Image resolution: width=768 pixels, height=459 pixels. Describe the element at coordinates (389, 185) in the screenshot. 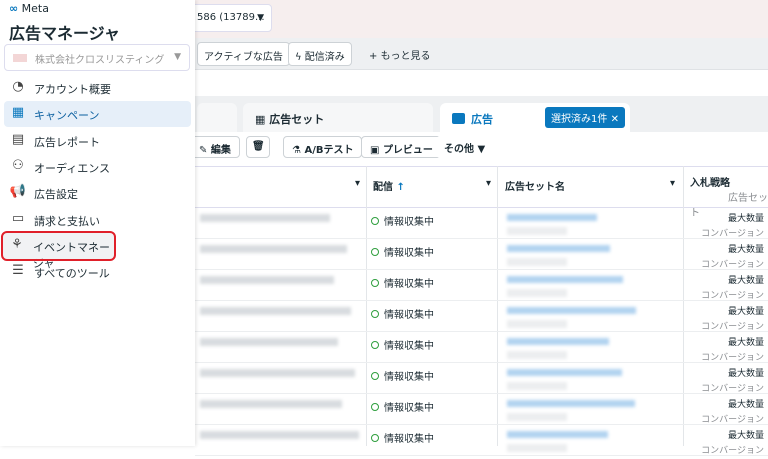

I see `column-delivery: 配信 ↑` at that location.